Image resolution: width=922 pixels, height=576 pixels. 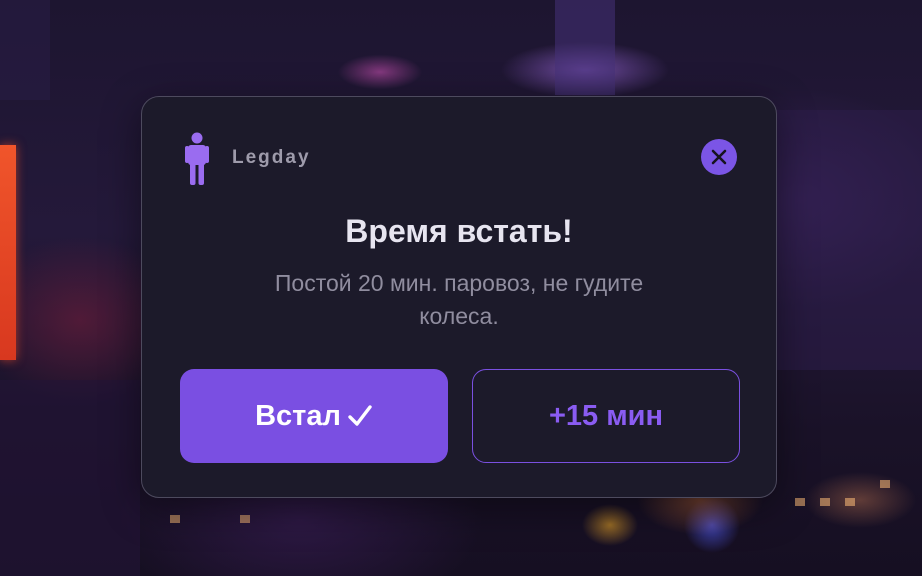 What do you see at coordinates (459, 231) in the screenshot?
I see `notification-title: Время встать!` at bounding box center [459, 231].